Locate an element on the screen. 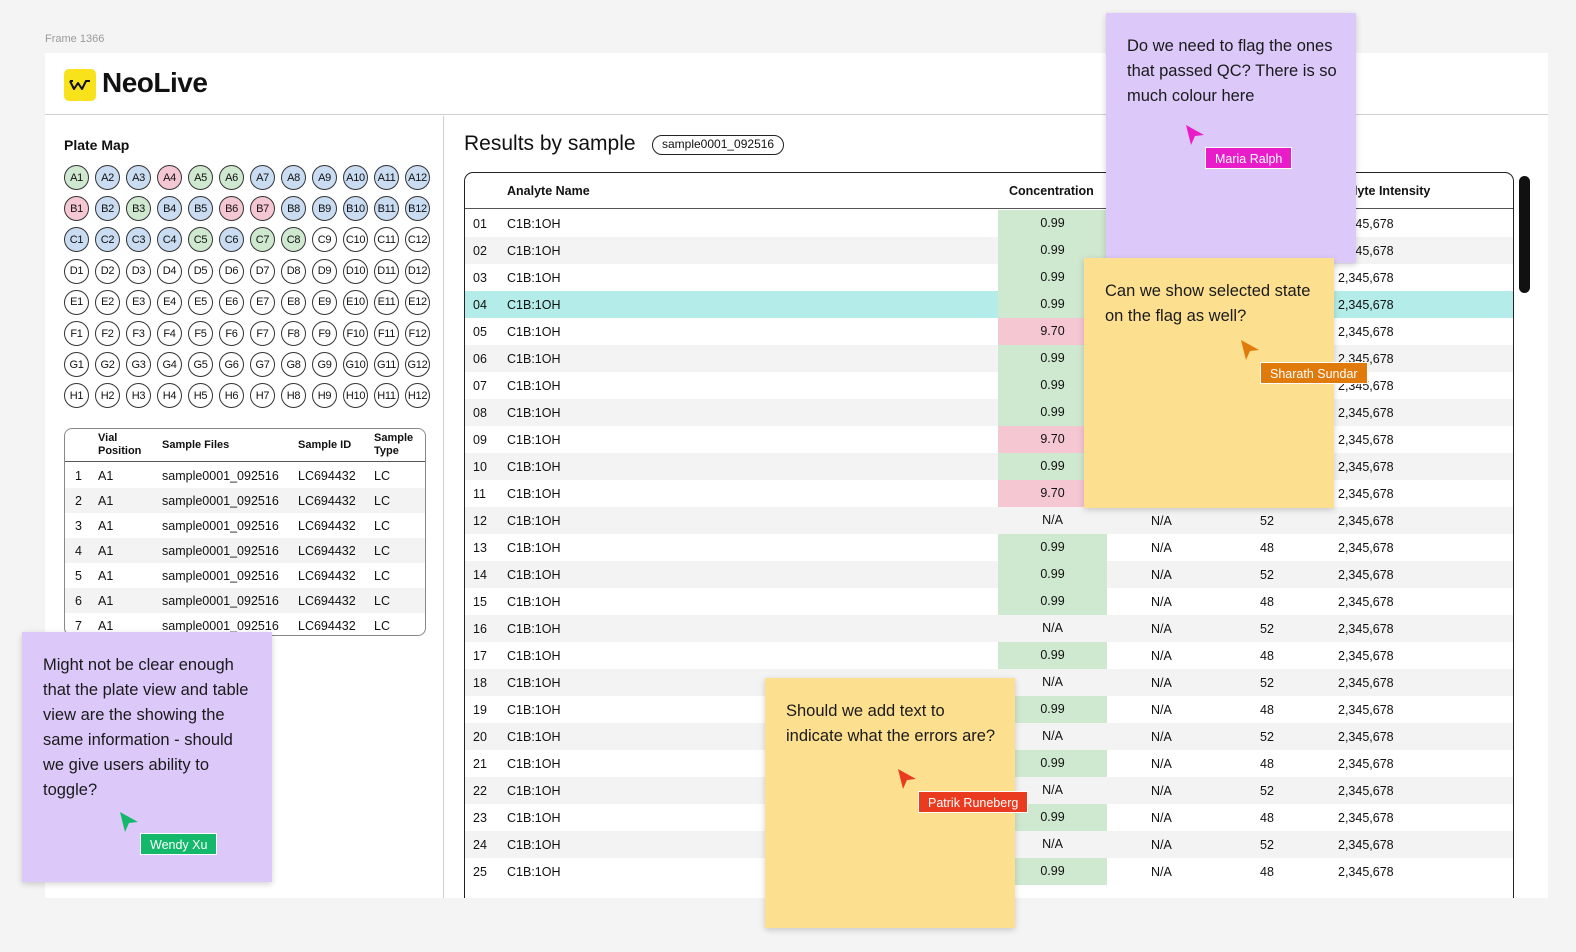 This screenshot has height=952, width=1576. plate-well: F7 is located at coordinates (262, 333).